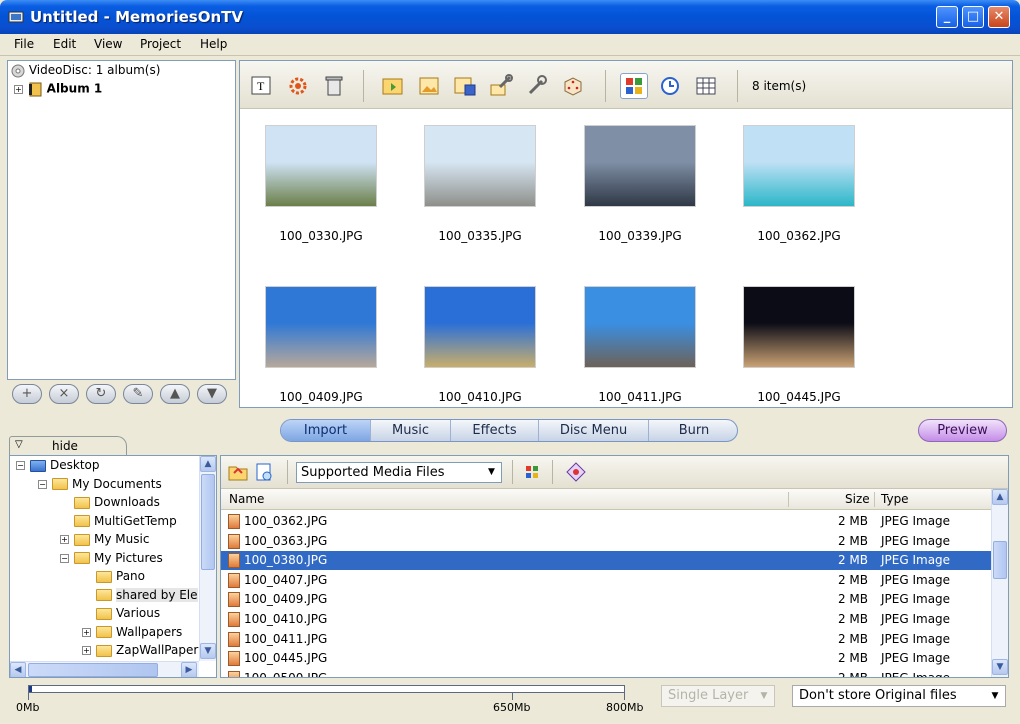 The height and width of the screenshot is (724, 1020). Describe the element at coordinates (138, 394) in the screenshot. I see `edit-button: ✎` at that location.